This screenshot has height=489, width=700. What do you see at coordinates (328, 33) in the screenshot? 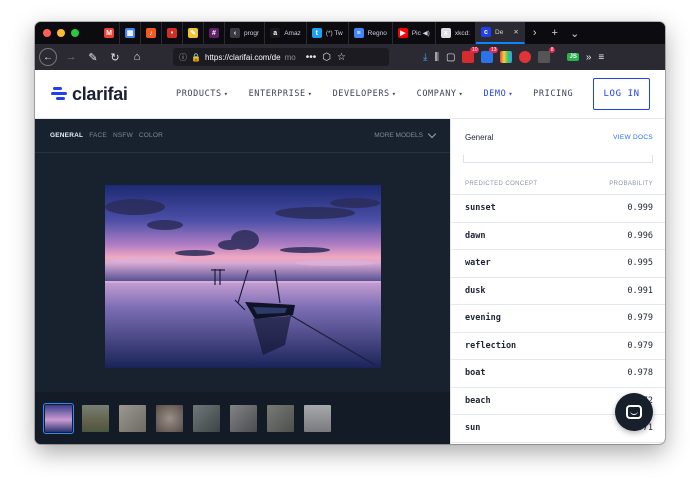
I see `browser-tab: t (*) Tw` at bounding box center [328, 33].